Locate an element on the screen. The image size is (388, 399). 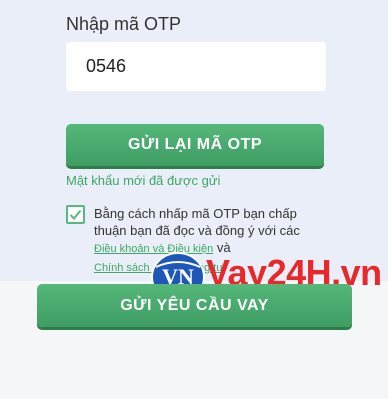
checkmark-icon is located at coordinates (75, 214).